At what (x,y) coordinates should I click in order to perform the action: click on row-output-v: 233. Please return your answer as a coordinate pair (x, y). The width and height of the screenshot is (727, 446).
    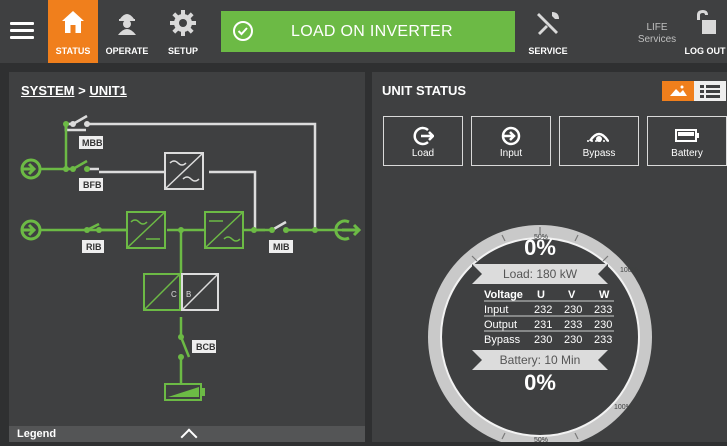
    Looking at the image, I should click on (573, 325).